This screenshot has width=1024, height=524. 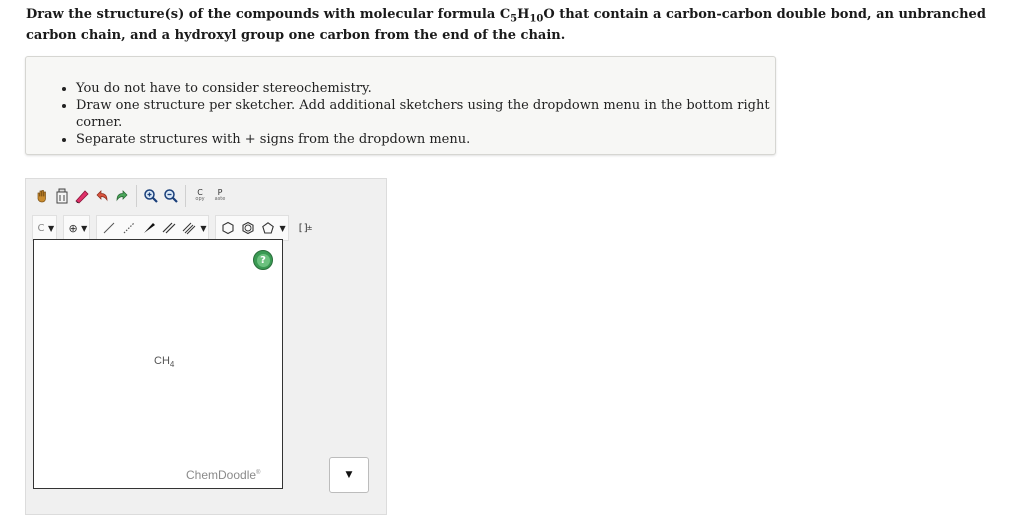 I want to click on question-part: H, so click(x=523, y=14).